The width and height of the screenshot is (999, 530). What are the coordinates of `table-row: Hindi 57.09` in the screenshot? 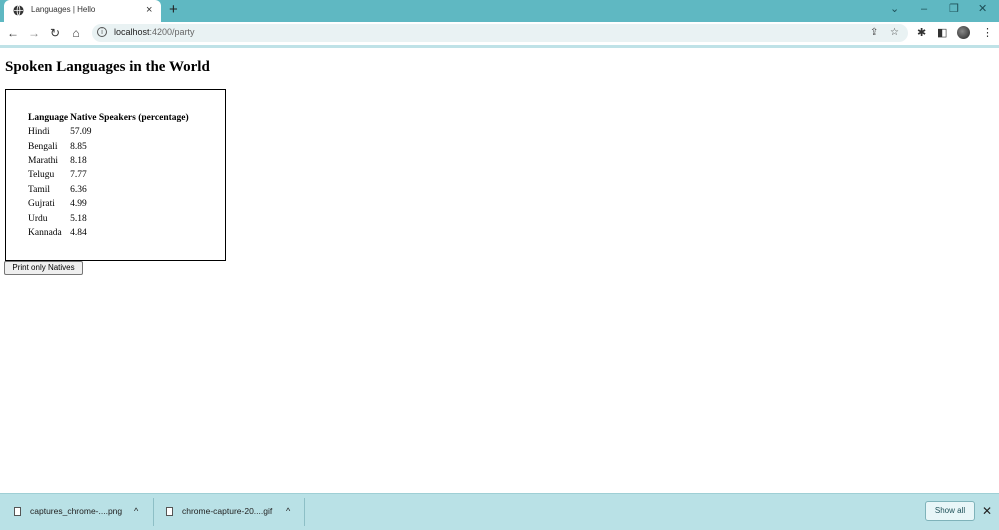 It's located at (108, 132).